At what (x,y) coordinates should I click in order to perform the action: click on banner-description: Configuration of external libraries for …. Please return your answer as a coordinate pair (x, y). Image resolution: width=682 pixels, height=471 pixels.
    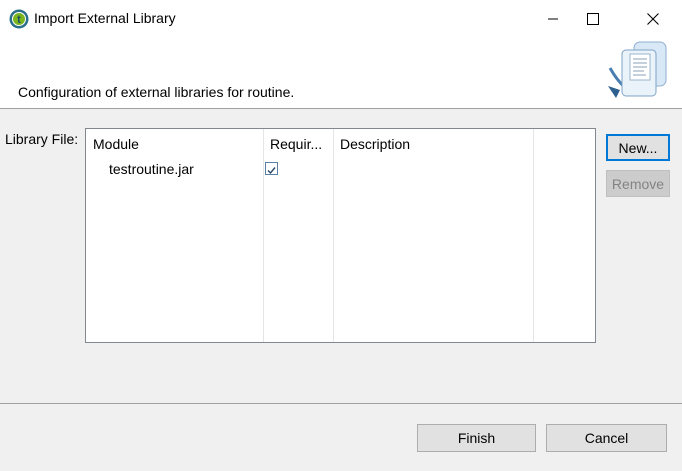
    Looking at the image, I should click on (156, 92).